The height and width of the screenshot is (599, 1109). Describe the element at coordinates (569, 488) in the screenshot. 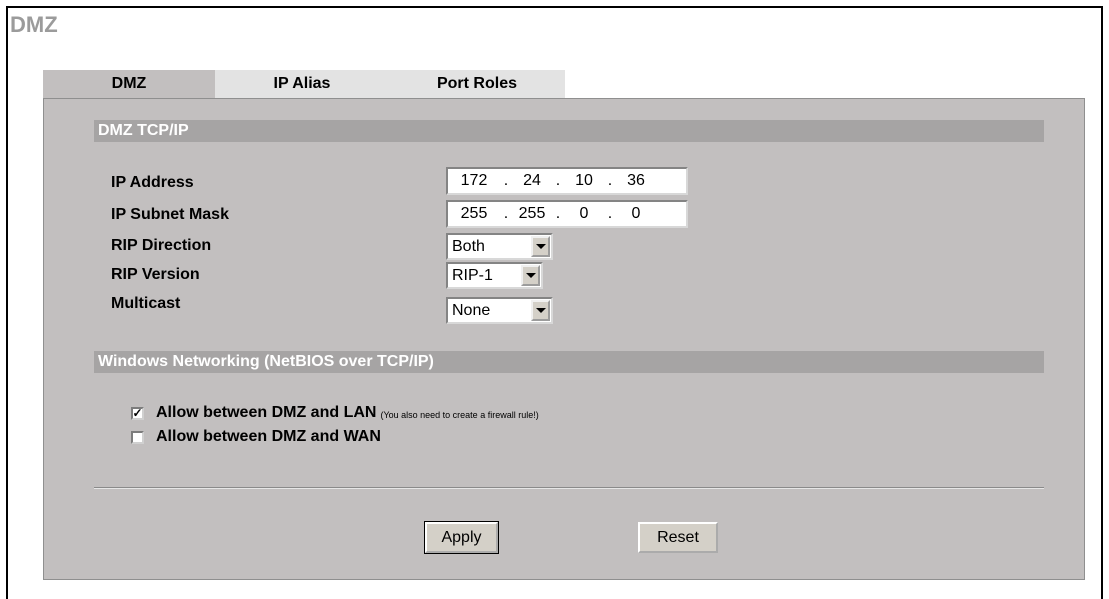

I see `divider` at that location.